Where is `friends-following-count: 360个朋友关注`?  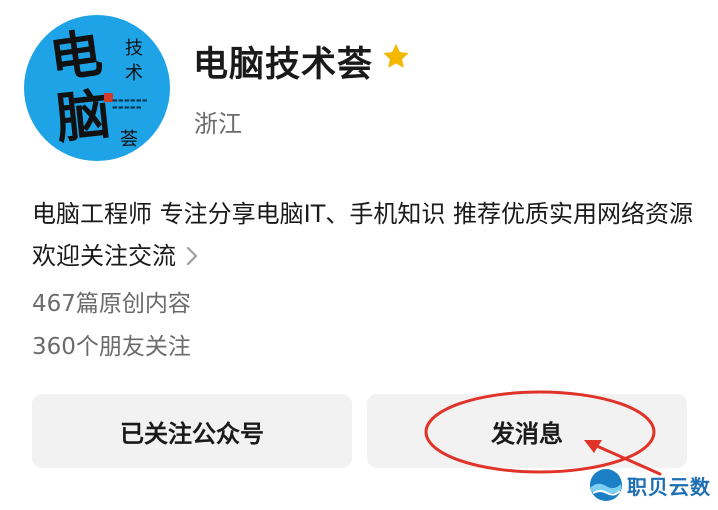
friends-following-count: 360个朋友关注 is located at coordinates (111, 344).